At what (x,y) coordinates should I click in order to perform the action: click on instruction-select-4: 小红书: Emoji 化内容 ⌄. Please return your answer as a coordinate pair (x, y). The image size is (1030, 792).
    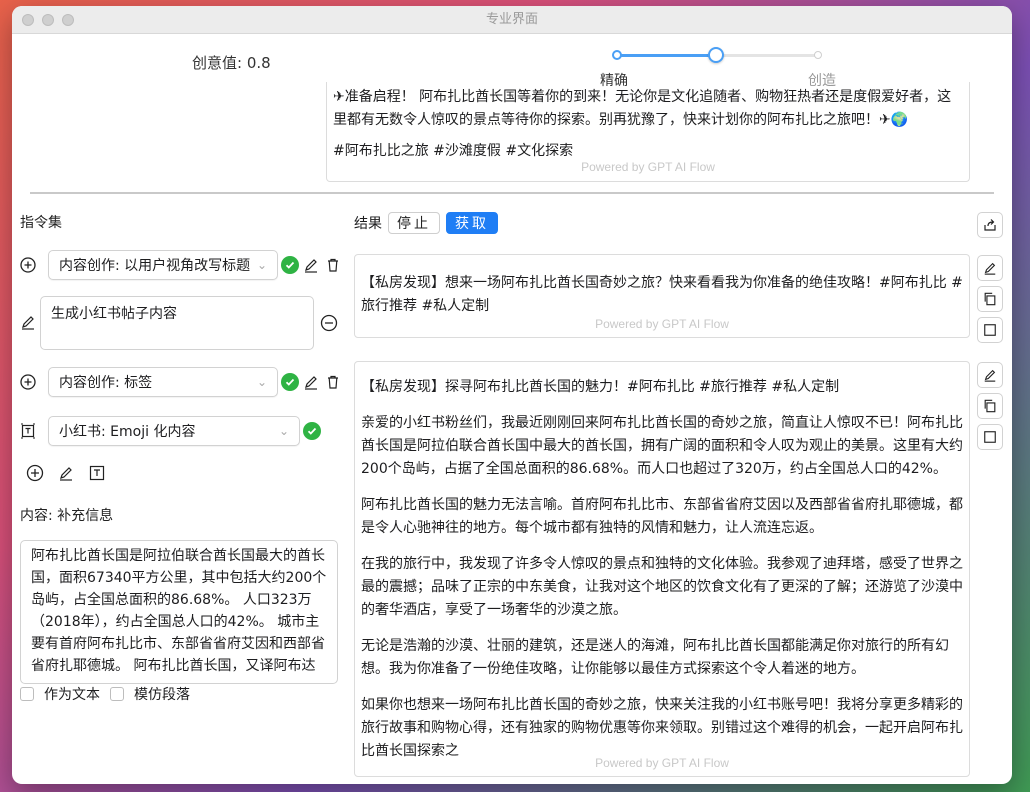
    Looking at the image, I should click on (174, 431).